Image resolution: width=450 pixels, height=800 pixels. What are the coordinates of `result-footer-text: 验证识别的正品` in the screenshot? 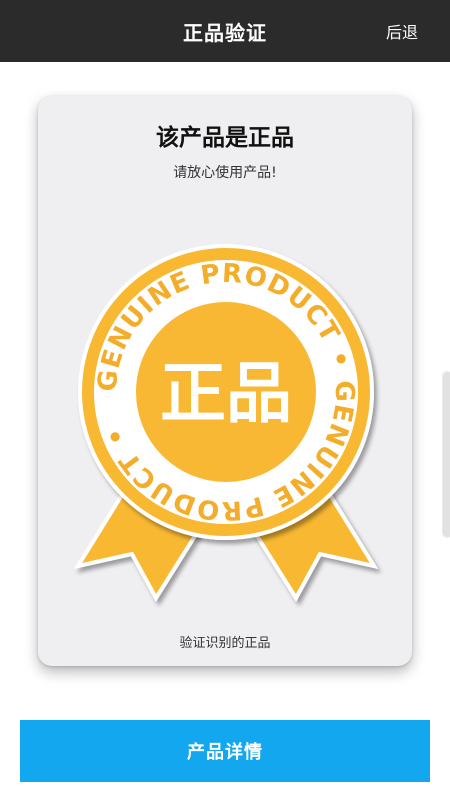 It's located at (225, 643).